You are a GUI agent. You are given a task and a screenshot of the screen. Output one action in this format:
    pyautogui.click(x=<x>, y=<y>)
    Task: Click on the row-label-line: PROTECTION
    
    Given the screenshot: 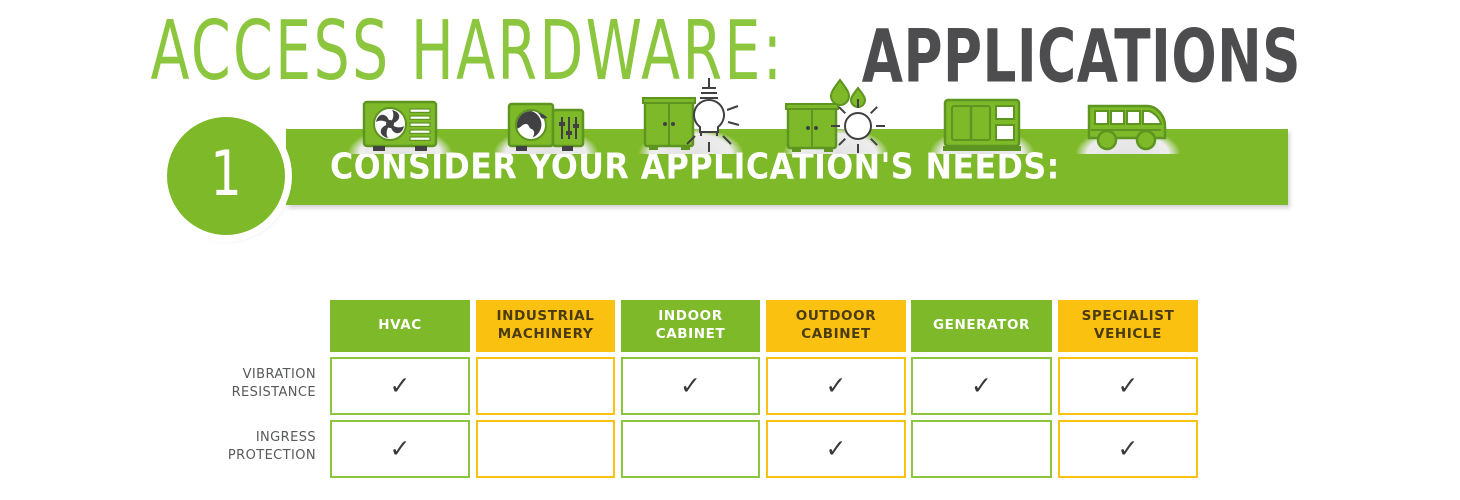 What is the action you would take?
    pyautogui.click(x=271, y=455)
    